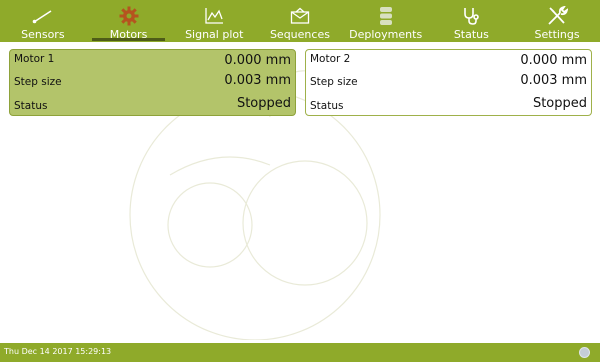 This screenshot has width=600, height=362. I want to click on envelope-icon, so click(300, 16).